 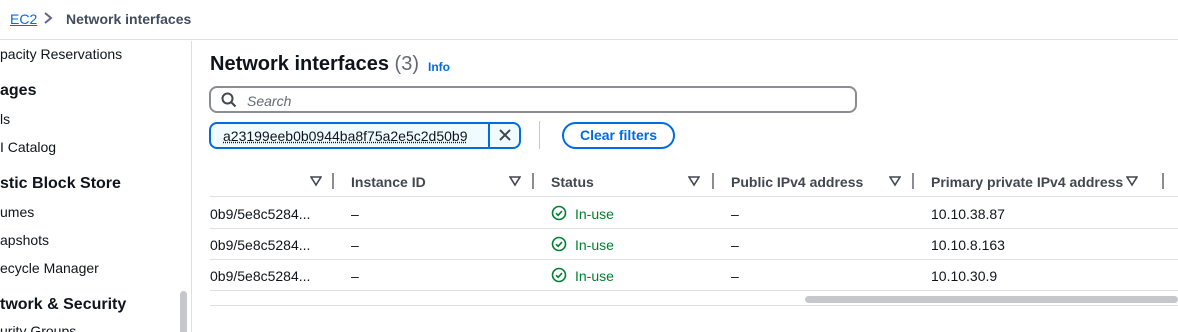 I want to click on sidebar-section-network-security: twork & Security, so click(x=63, y=305).